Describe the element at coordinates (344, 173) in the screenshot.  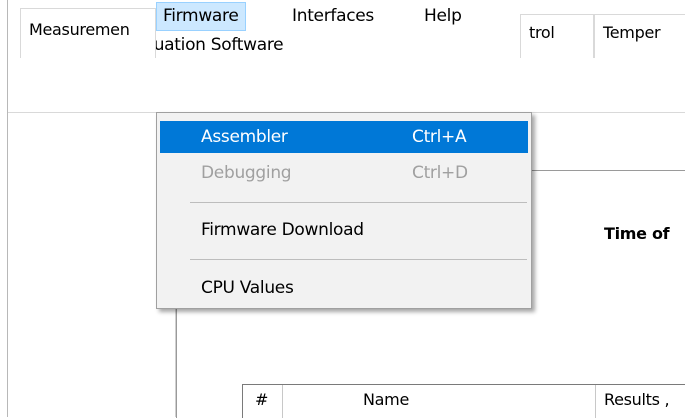
I see `menu-item-debugging: Debugging Ctrl+D` at that location.